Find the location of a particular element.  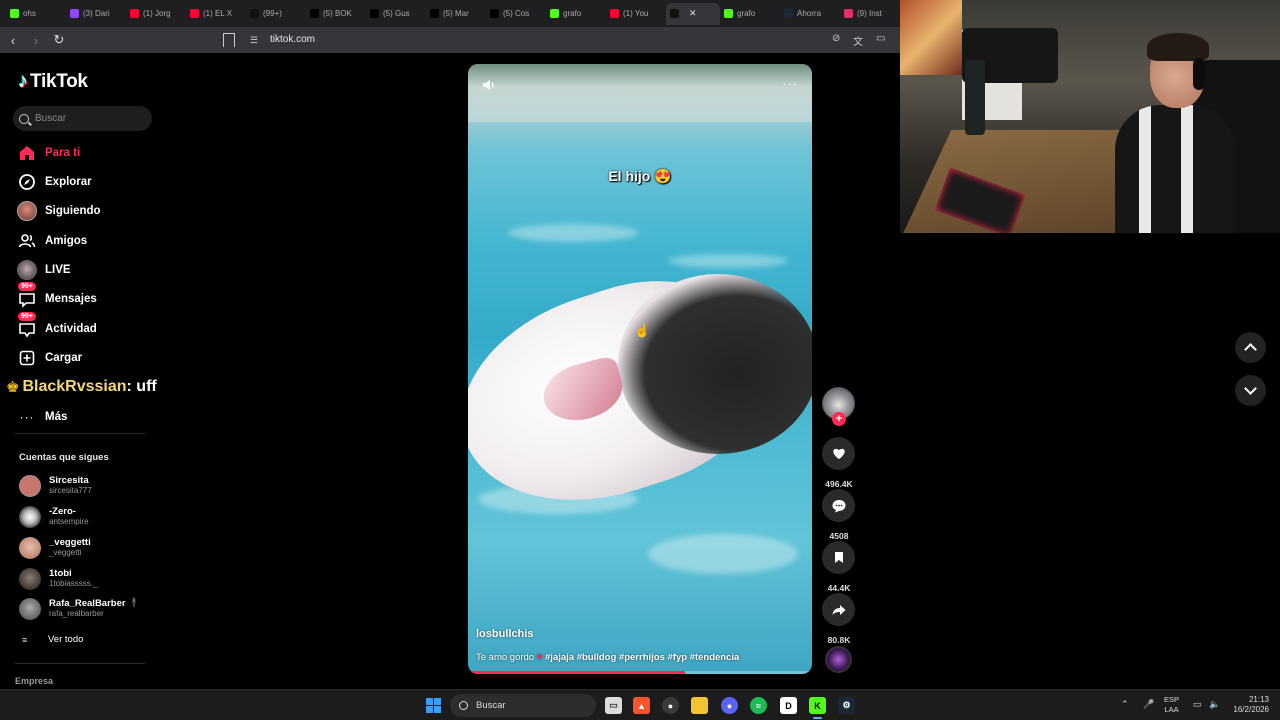

browser-tab: (5) Cos is located at coordinates (516, 14).